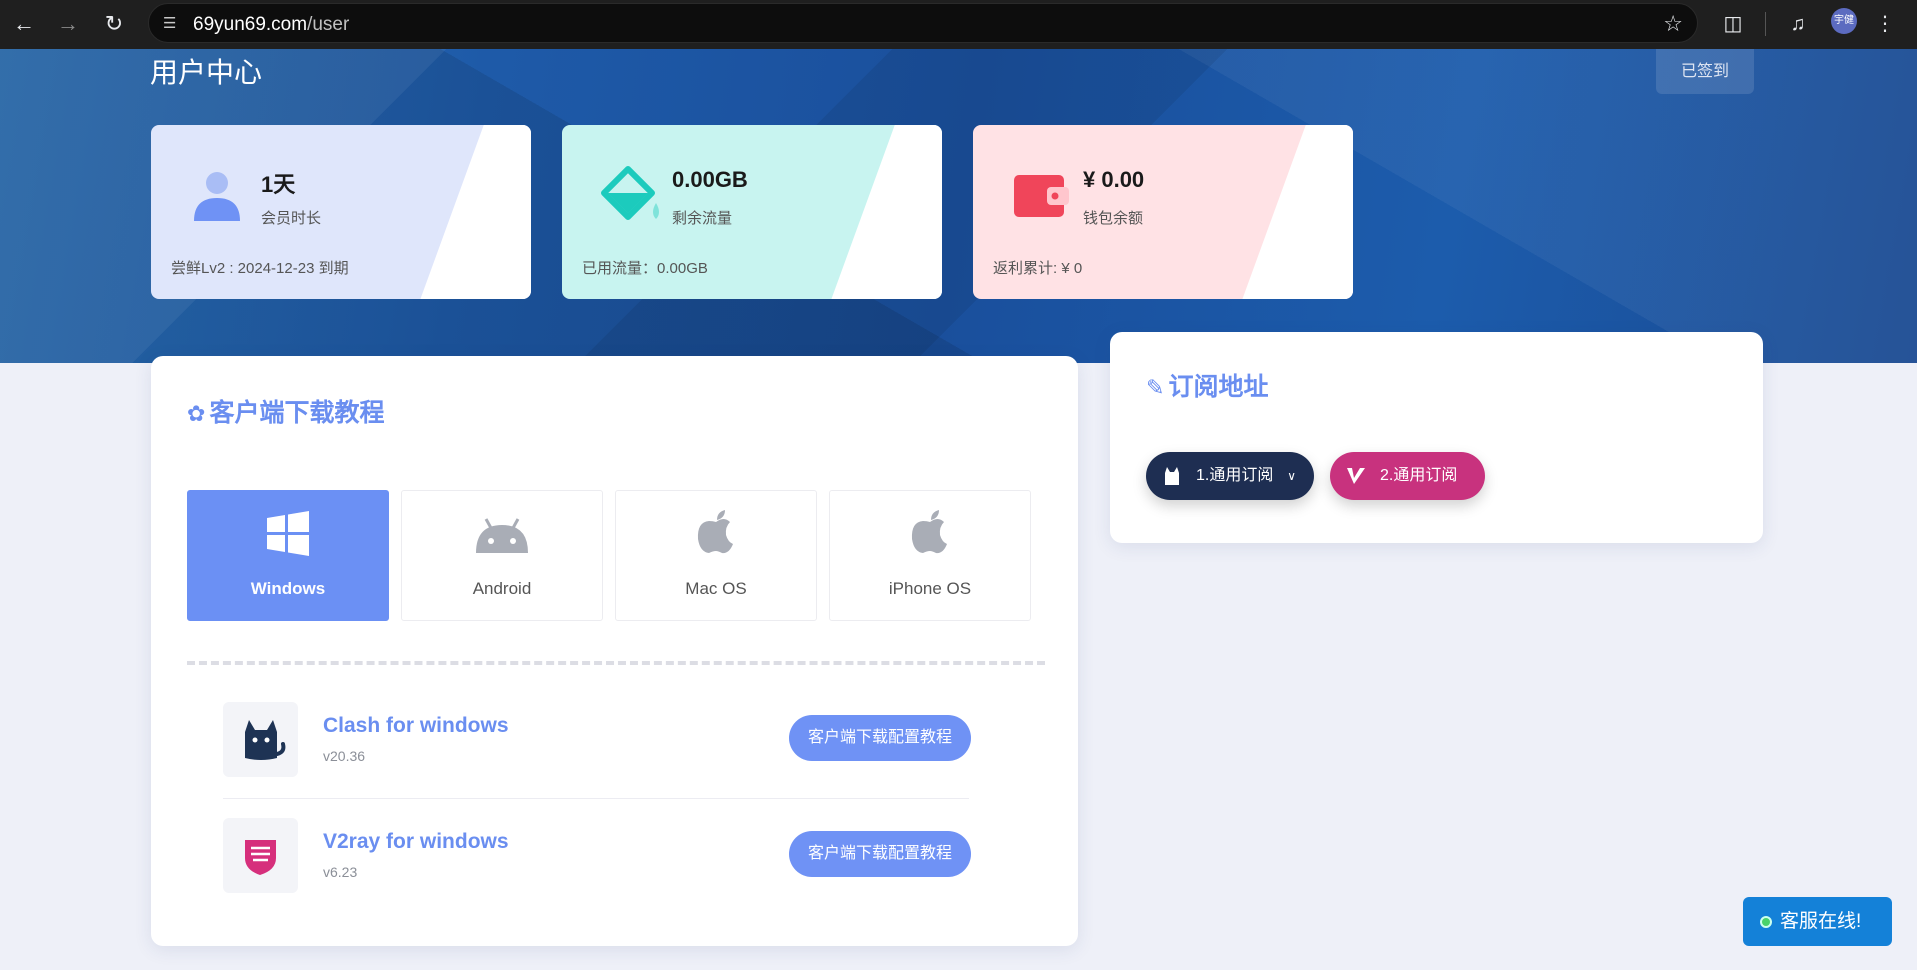  I want to click on toolbar-divider, so click(1765, 24).